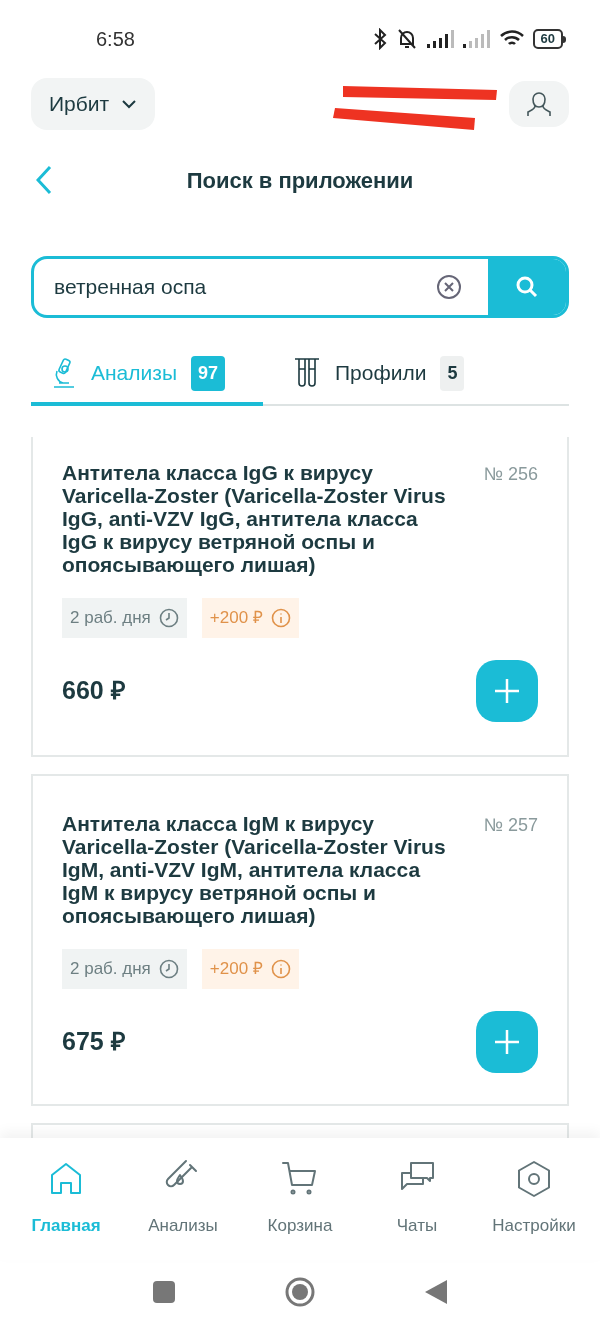 This screenshot has height=1332, width=600. Describe the element at coordinates (417, 1199) in the screenshot. I see `nav-item: Чаты` at that location.